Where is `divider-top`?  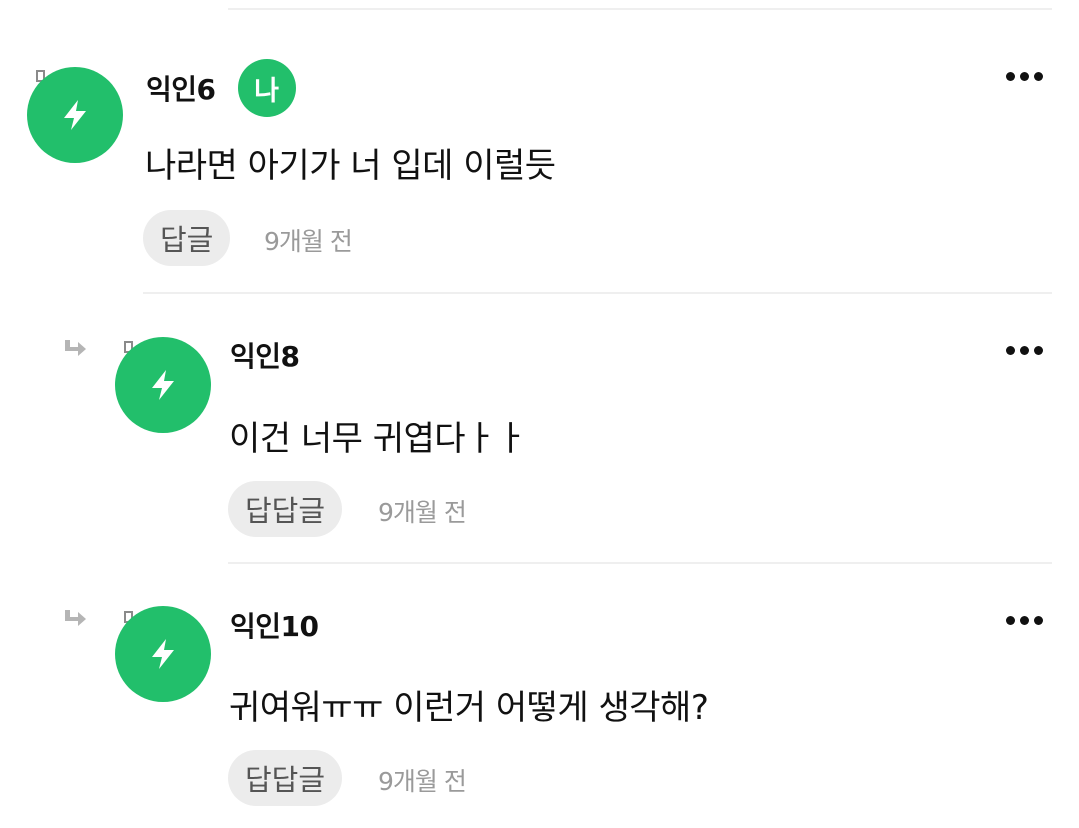 divider-top is located at coordinates (640, 9).